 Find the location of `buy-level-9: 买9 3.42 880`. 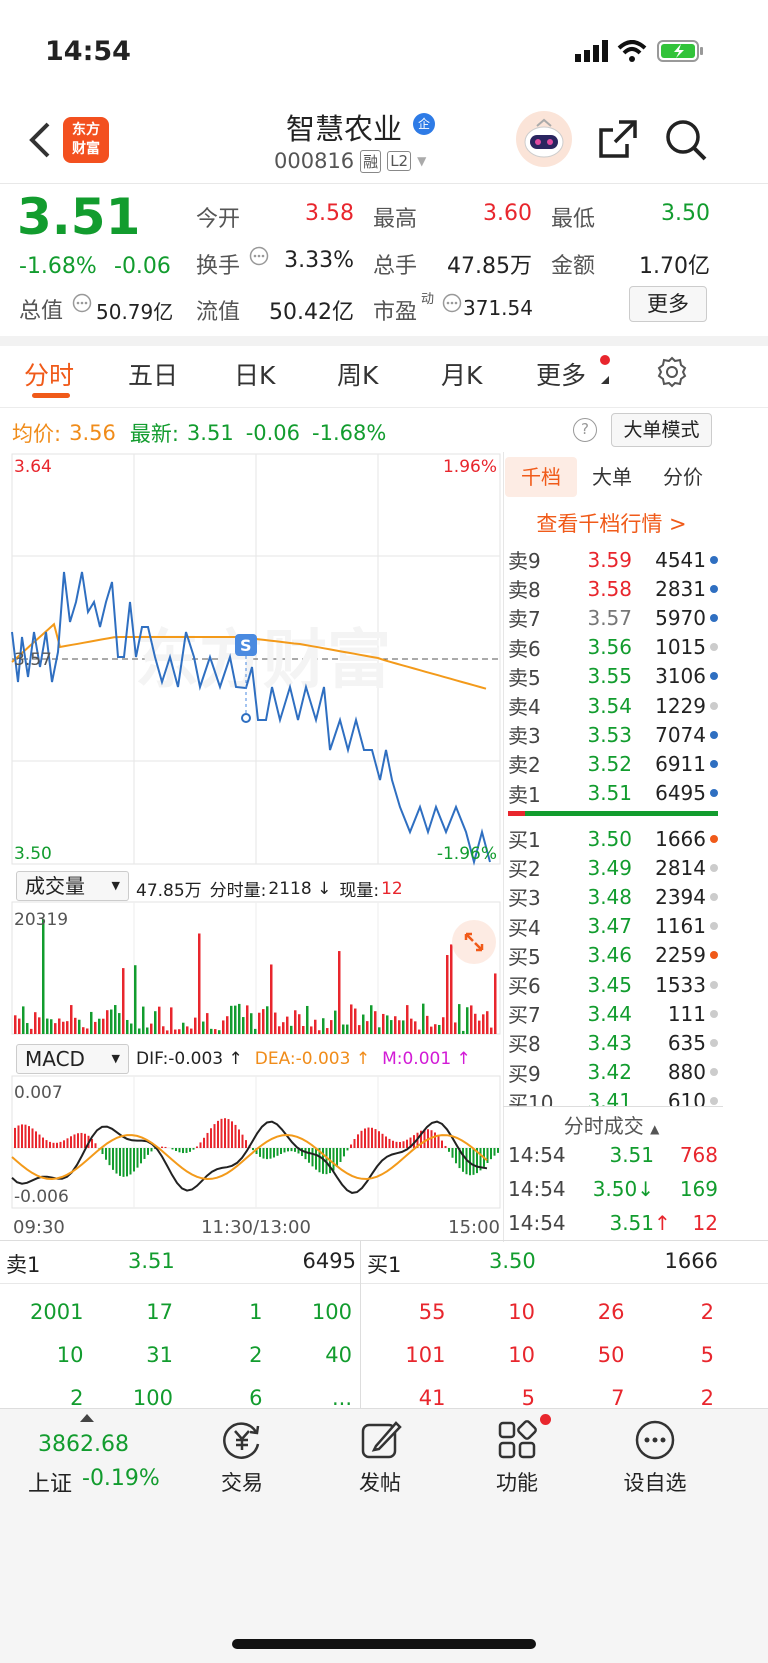

buy-level-9: 买9 3.42 880 is located at coordinates (614, 1072).